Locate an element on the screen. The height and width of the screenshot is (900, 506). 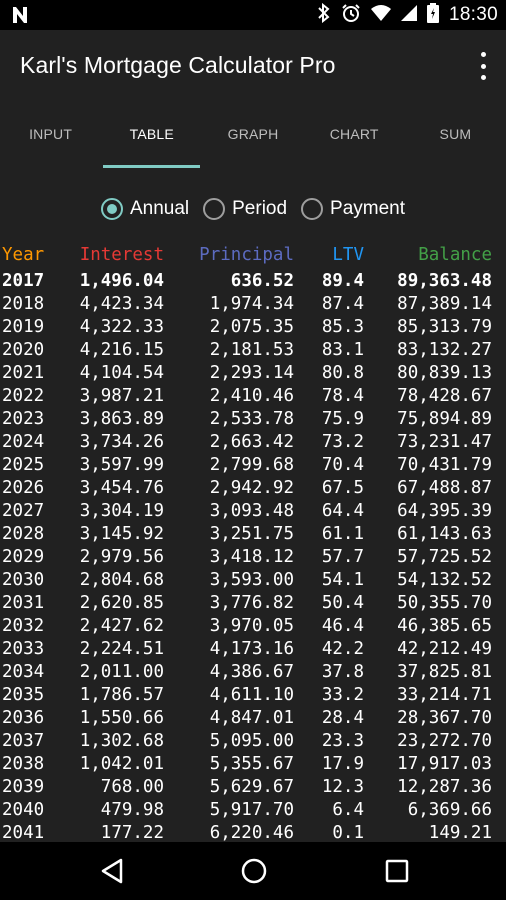
cell-ltv: 12.3 is located at coordinates (342, 787).